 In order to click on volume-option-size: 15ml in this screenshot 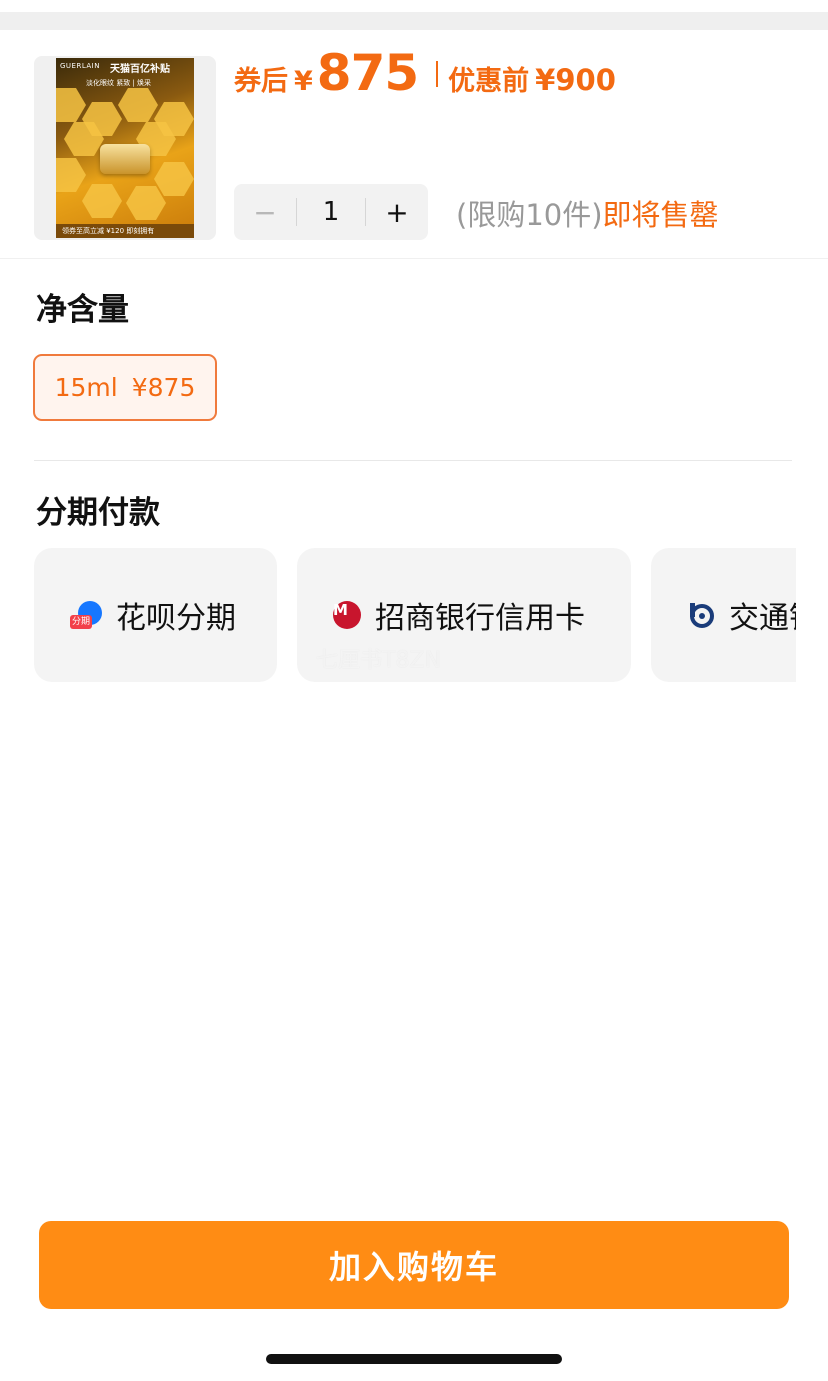, I will do `click(86, 387)`.